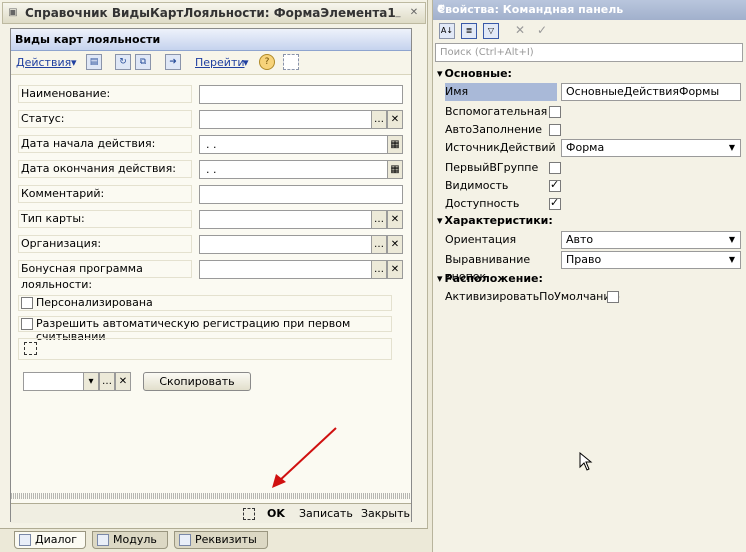  I want to click on resize-handle, so click(211, 496).